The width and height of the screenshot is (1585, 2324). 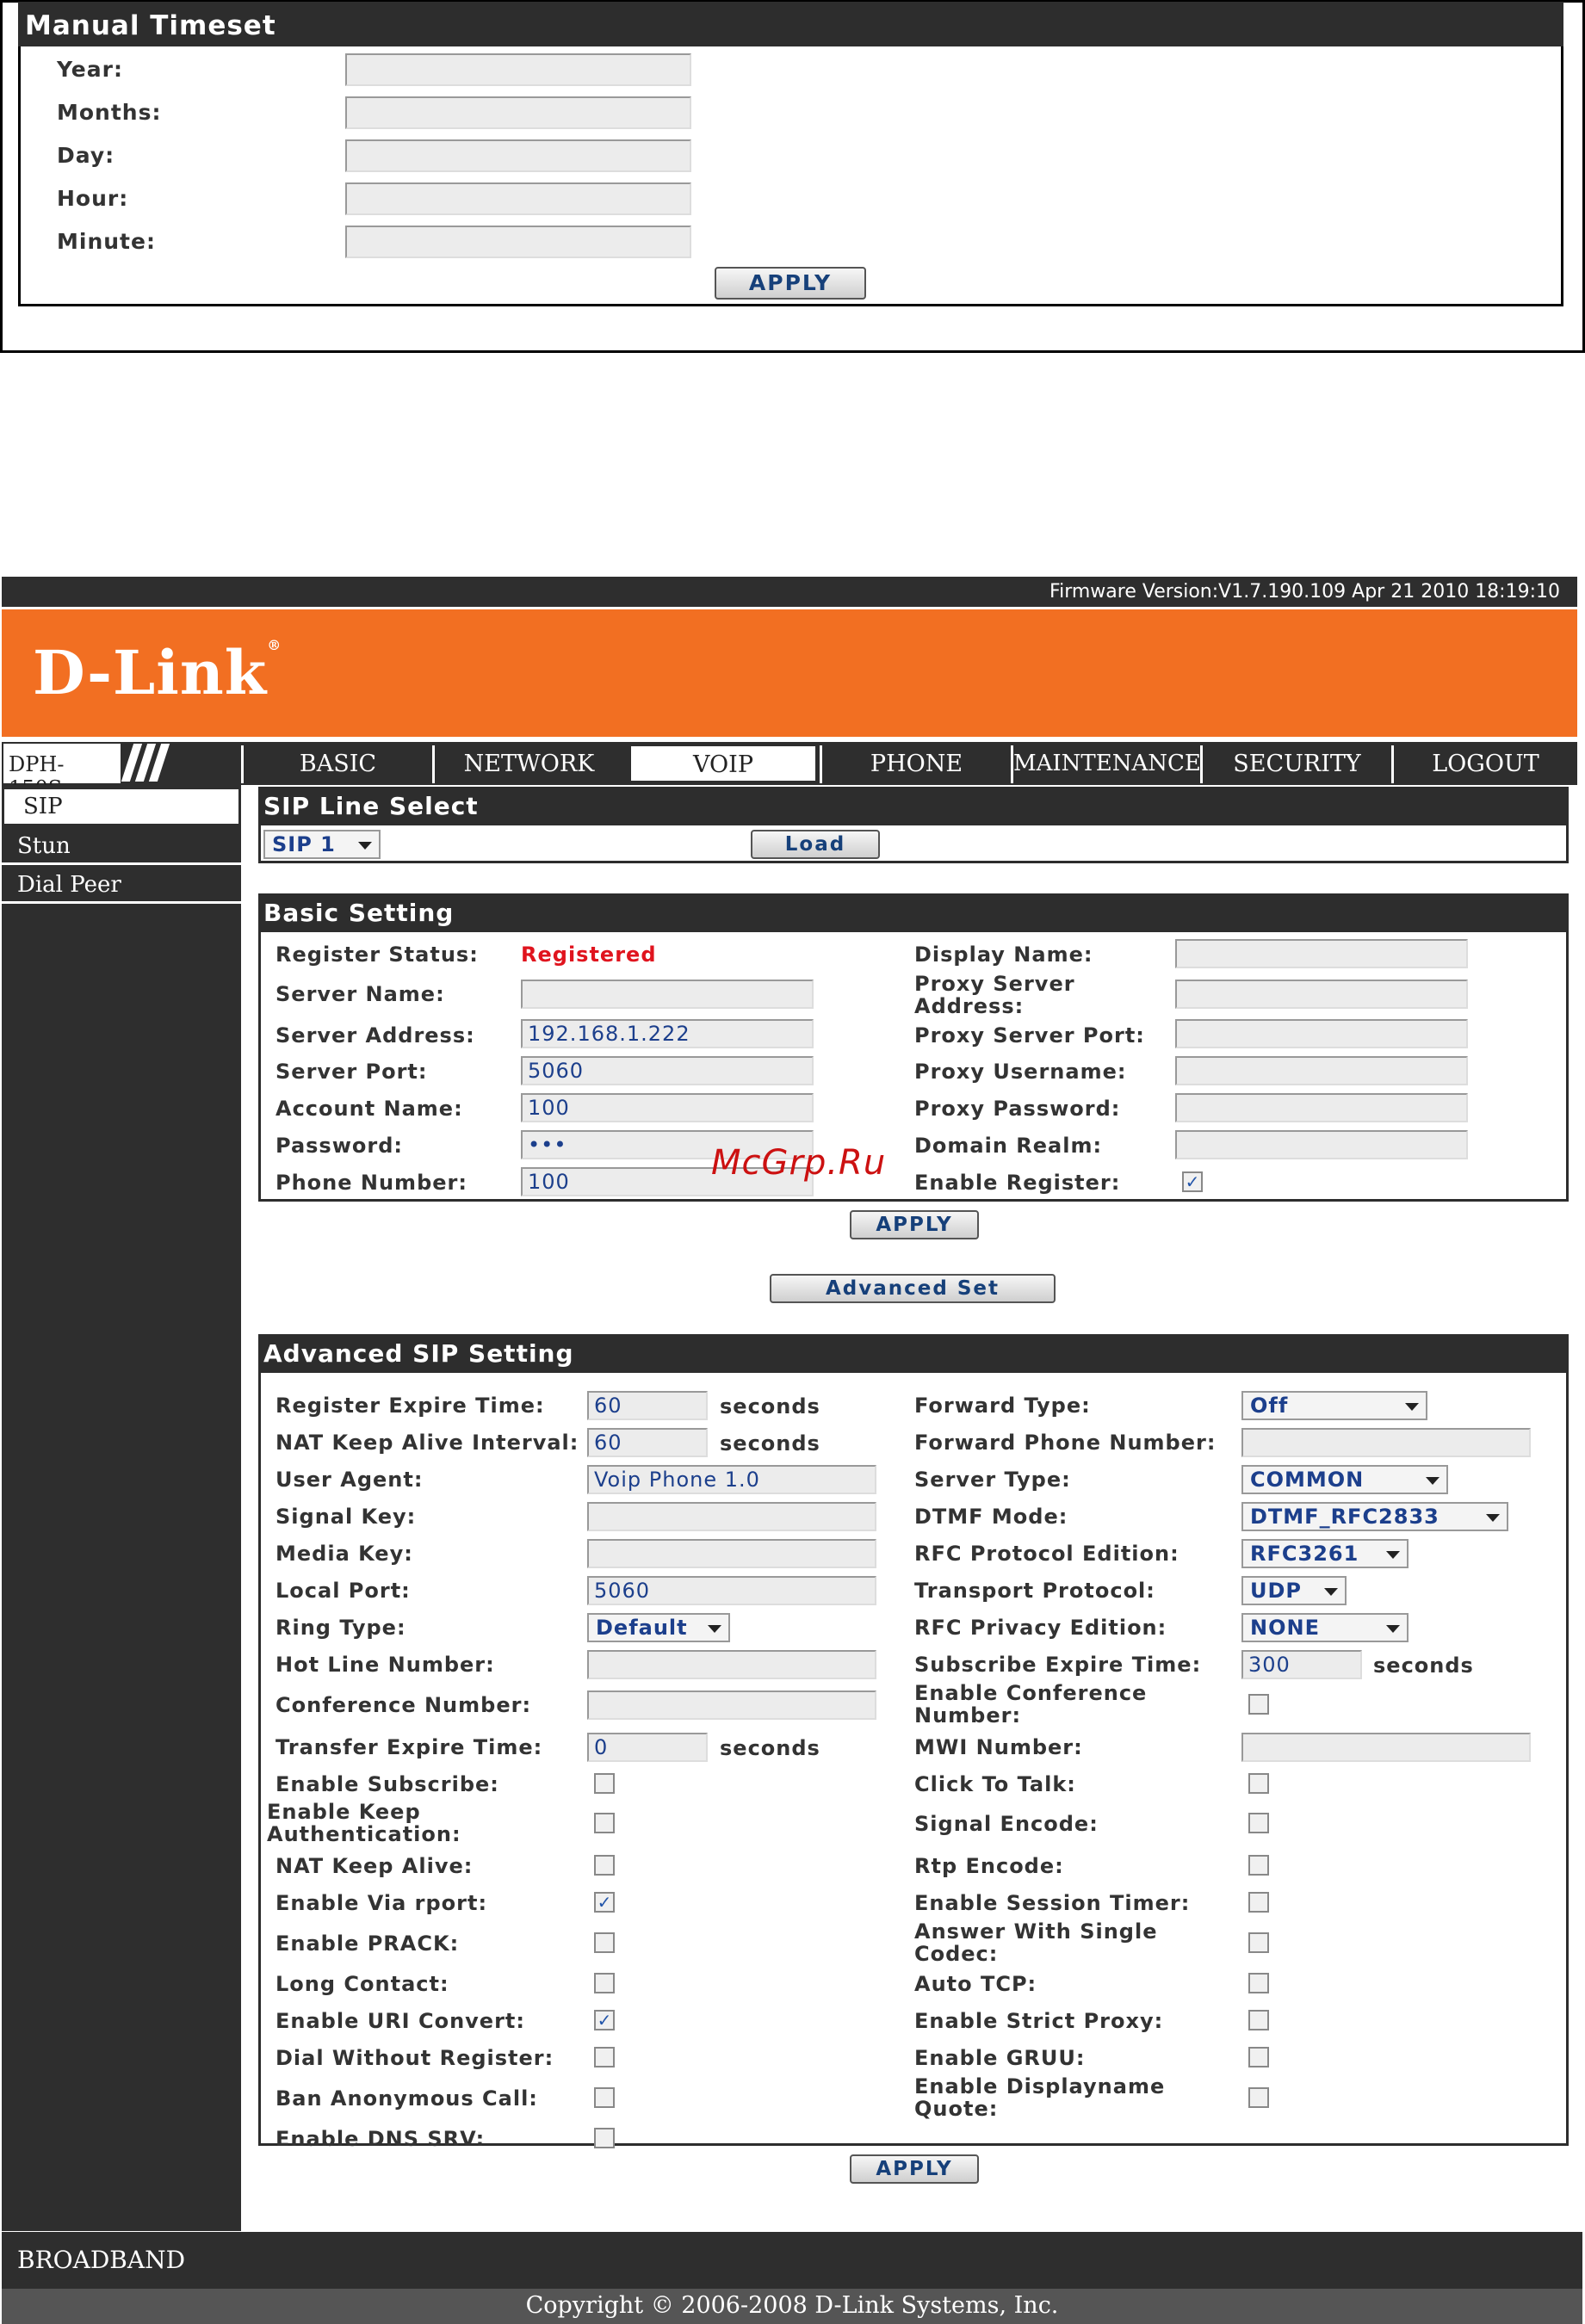 I want to click on advanced-field-select: UDP, so click(x=1294, y=1590).